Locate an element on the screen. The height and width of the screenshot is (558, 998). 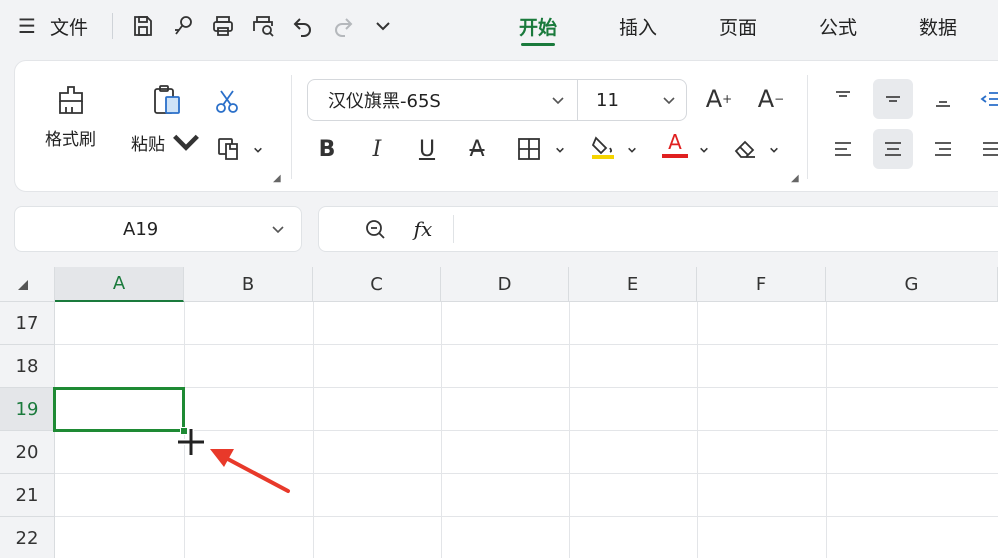
strikethrough-button: A is located at coordinates (477, 149).